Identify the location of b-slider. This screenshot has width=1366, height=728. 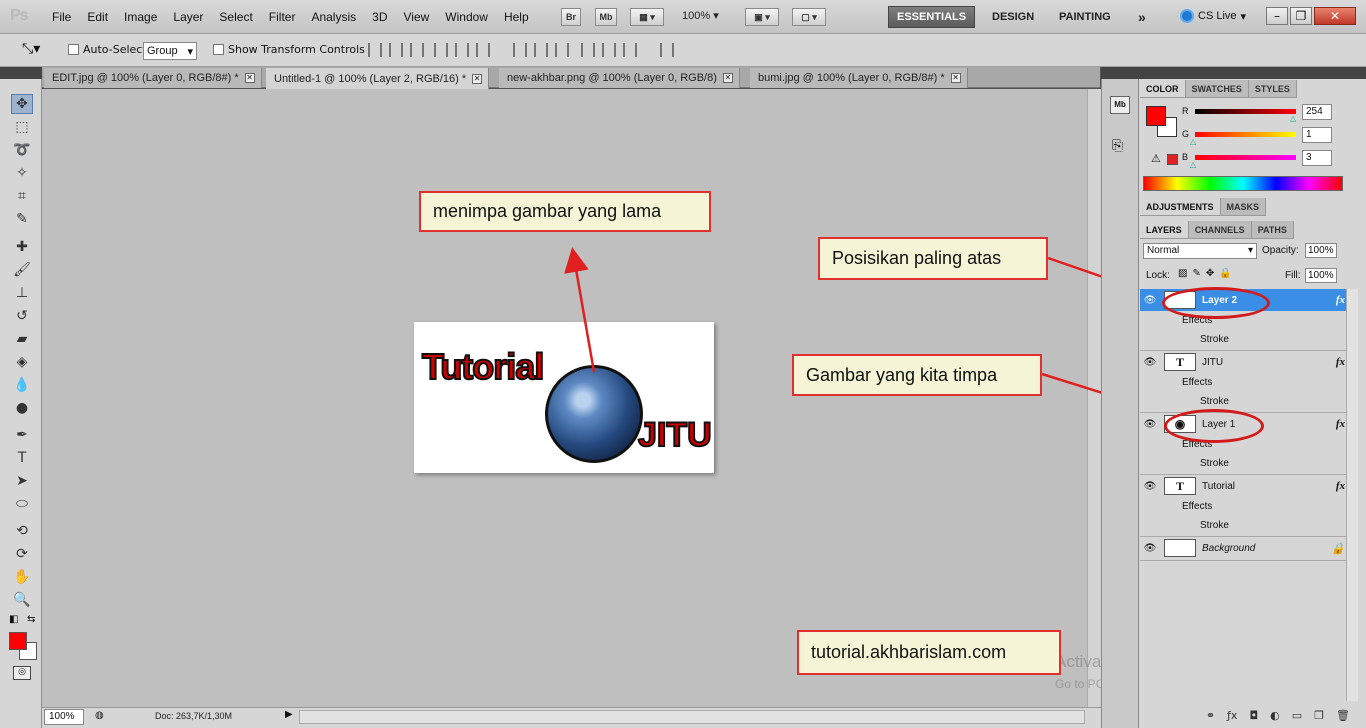
(1245, 157).